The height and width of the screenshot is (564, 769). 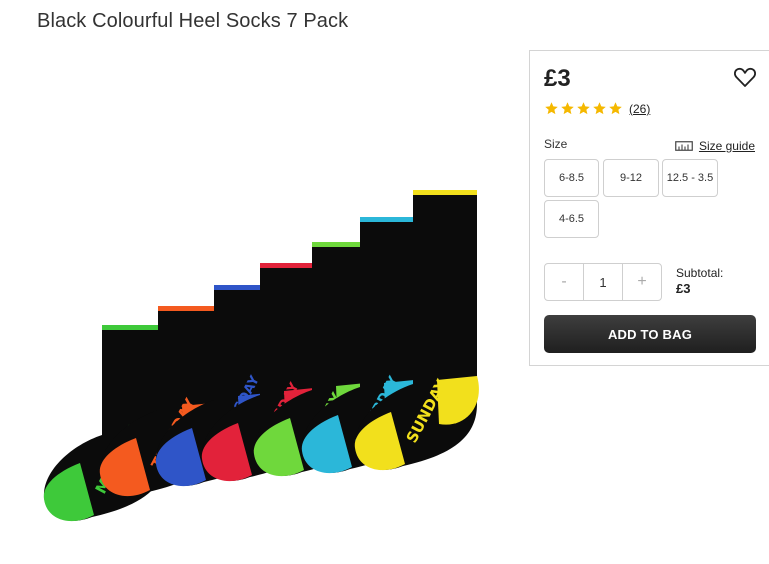 I want to click on product-title: Black Colourful Heel Socks 7 Pack, so click(x=193, y=21).